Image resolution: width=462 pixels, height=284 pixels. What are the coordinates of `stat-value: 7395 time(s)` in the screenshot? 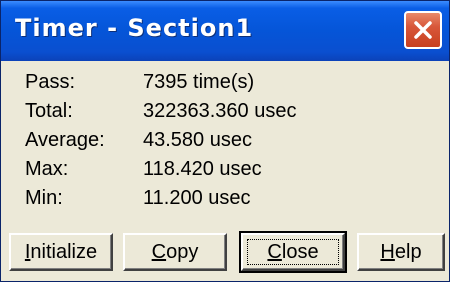 It's located at (199, 82).